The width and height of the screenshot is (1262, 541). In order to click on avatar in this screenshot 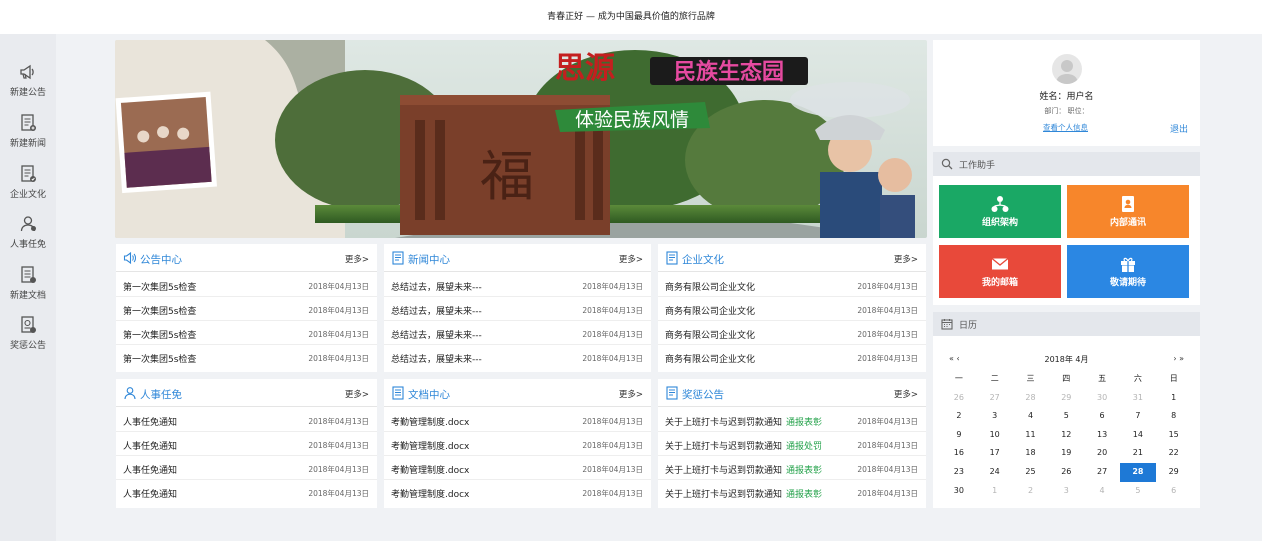, I will do `click(1067, 69)`.